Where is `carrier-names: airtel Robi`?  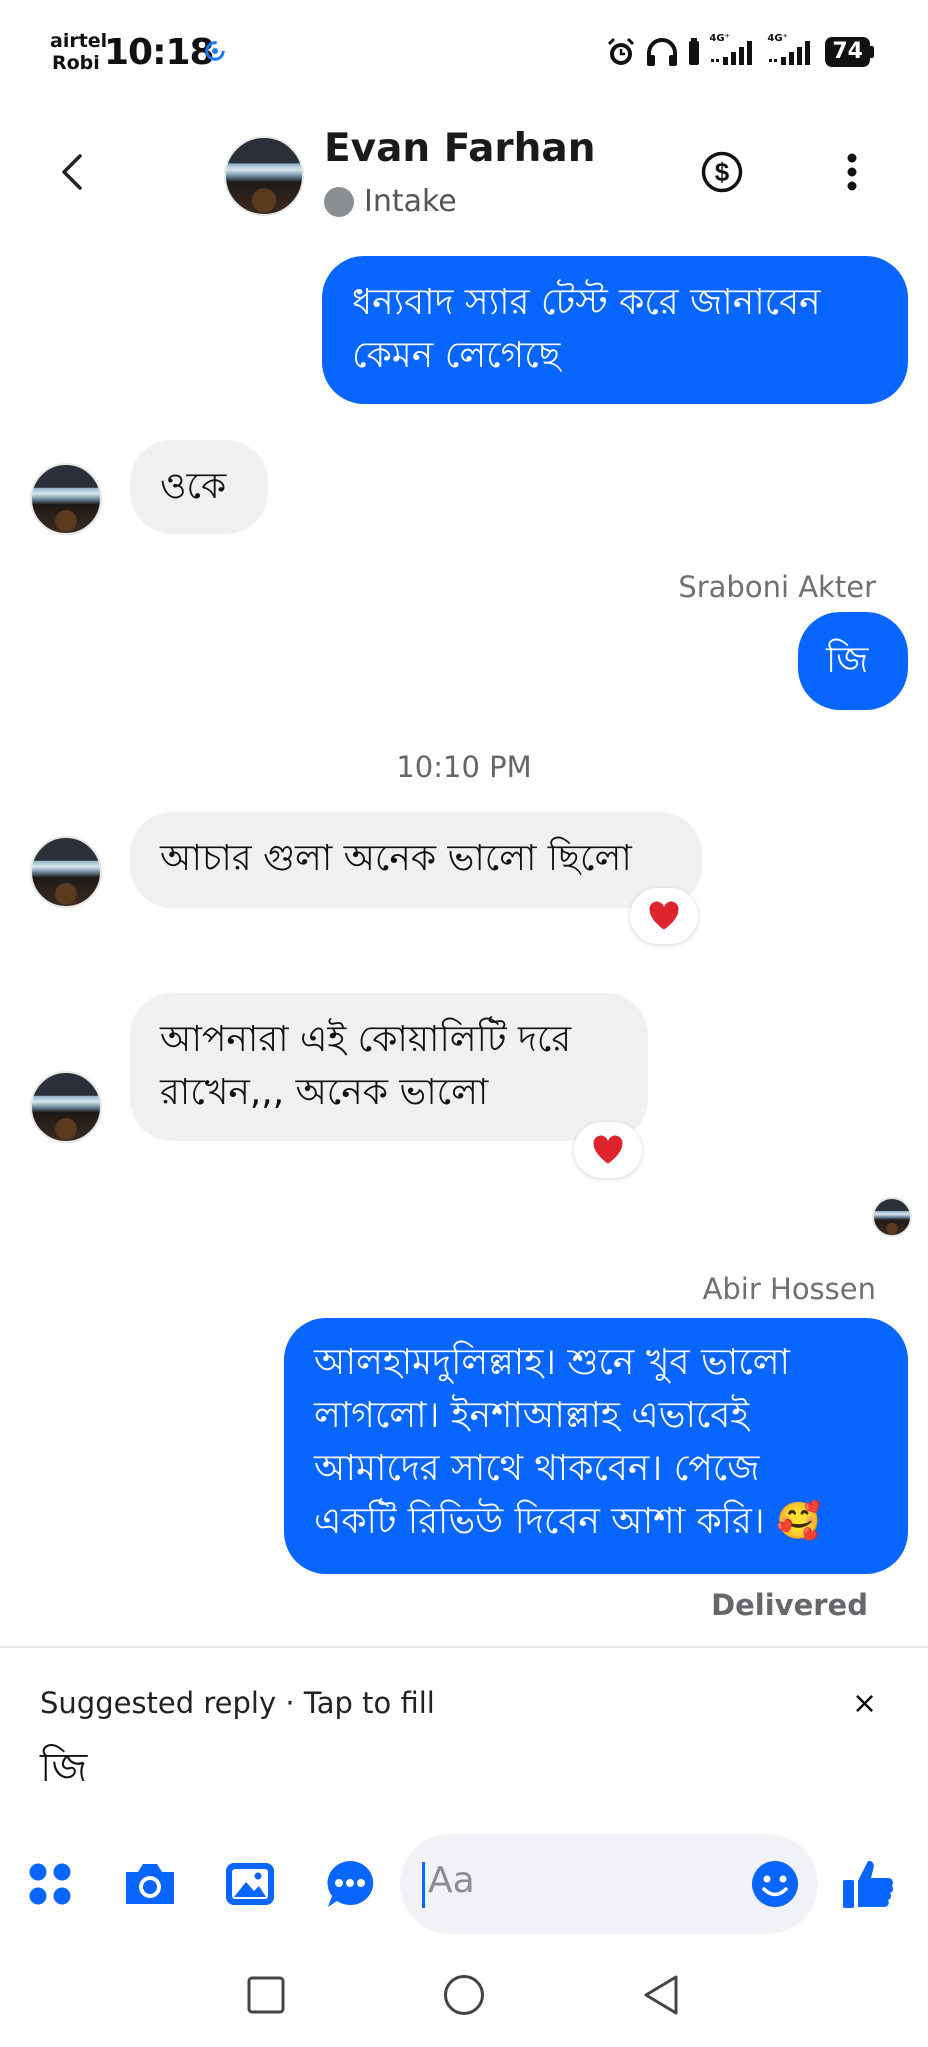
carrier-names: airtel Robi is located at coordinates (78, 52).